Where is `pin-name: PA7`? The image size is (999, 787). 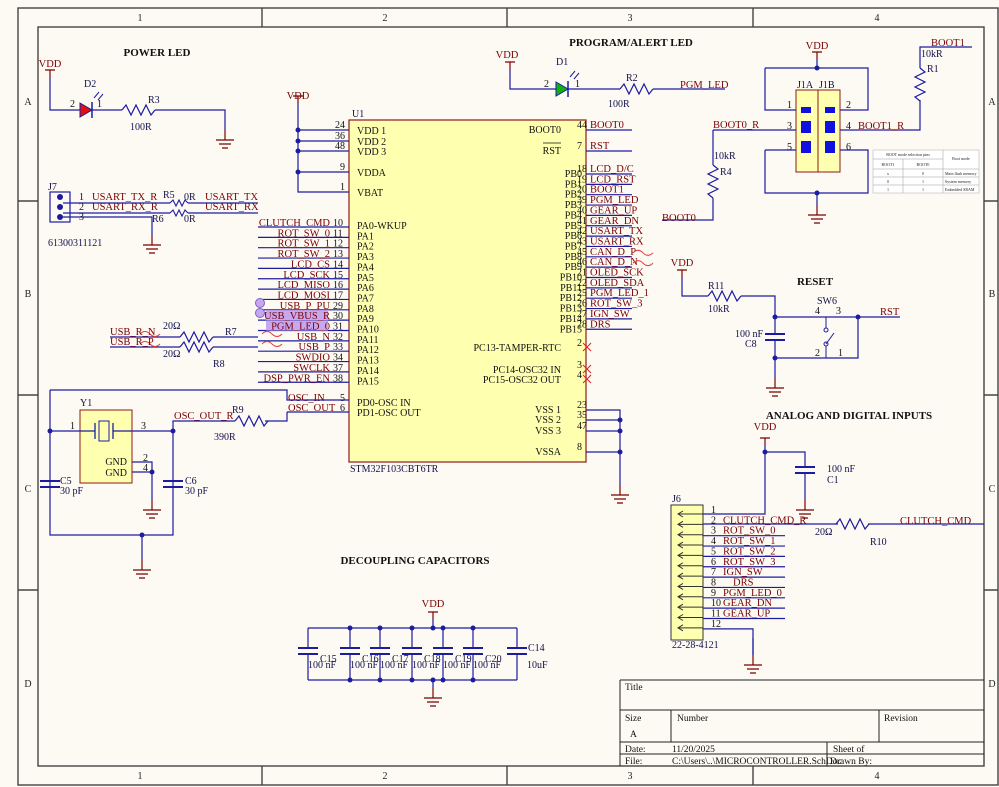 pin-name: PA7 is located at coordinates (365, 298).